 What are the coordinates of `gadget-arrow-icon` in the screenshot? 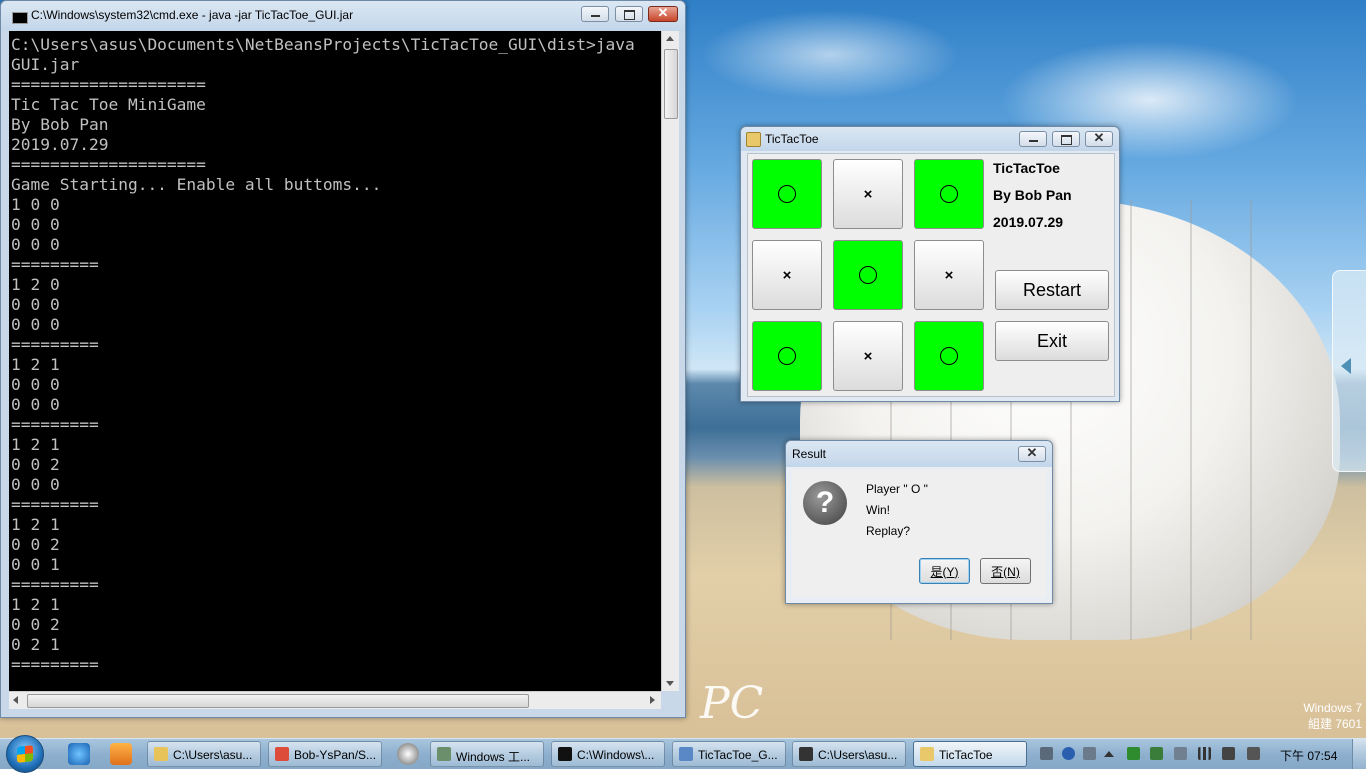 It's located at (1346, 366).